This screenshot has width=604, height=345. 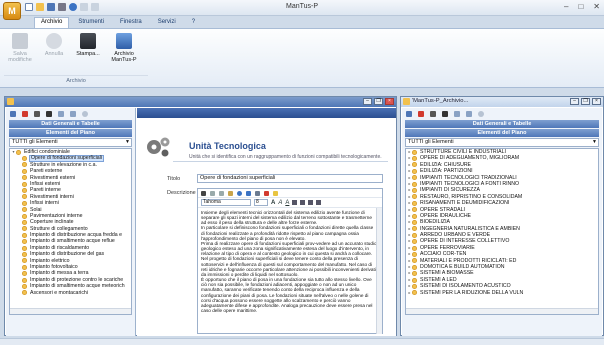 I want to click on vertical-scrollbar, so click(x=379, y=271).